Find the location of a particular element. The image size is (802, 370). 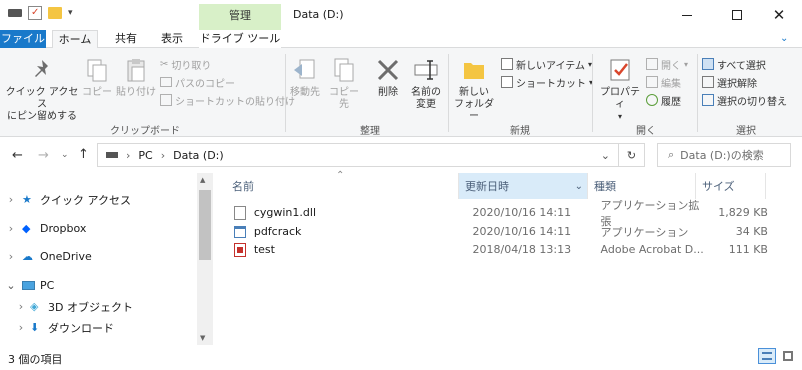

scroll-down-icon: ▼ is located at coordinates (202, 338).